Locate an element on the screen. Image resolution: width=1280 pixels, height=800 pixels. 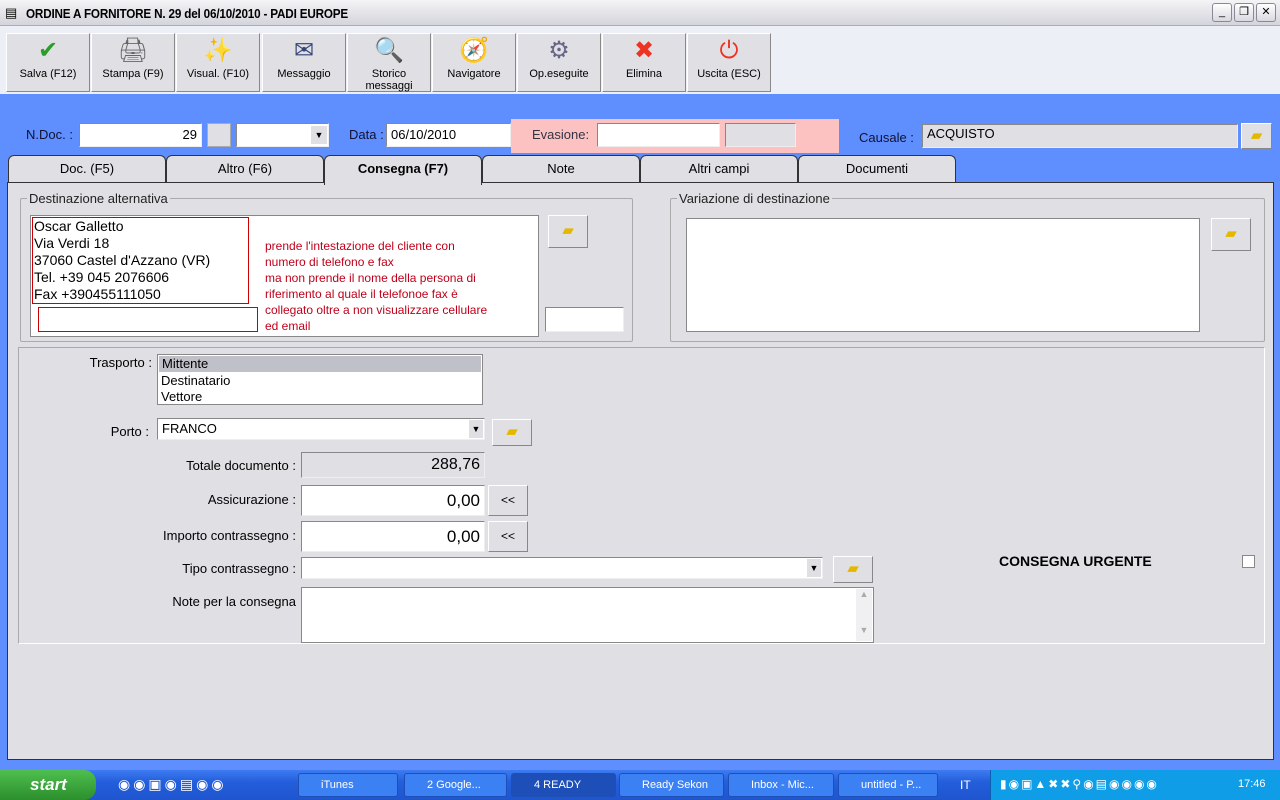
tab-5: Documenti is located at coordinates (877, 169).